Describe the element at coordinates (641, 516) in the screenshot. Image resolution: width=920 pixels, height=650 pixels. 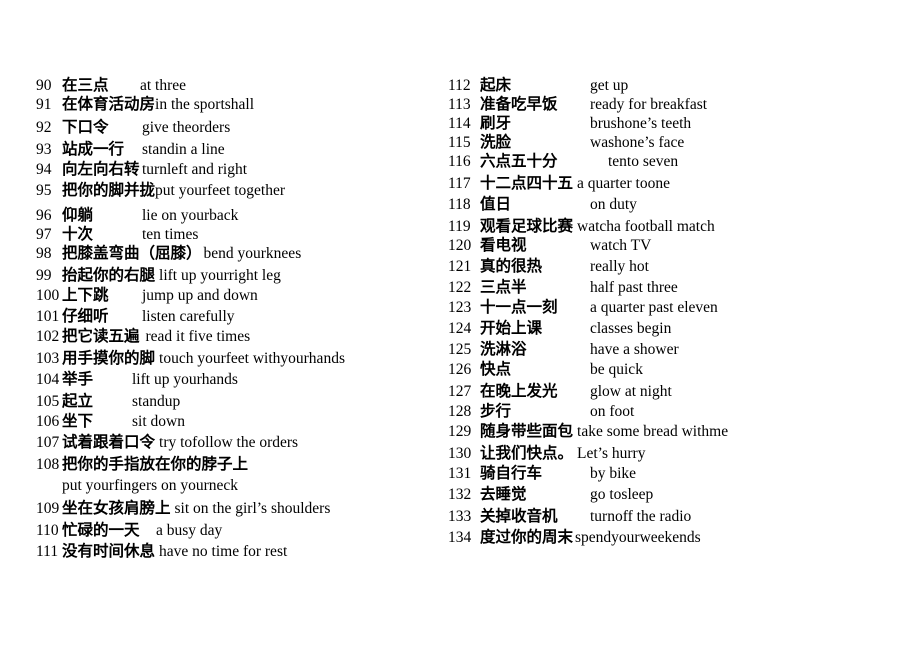
I see `entry-english-text: turnoff the radio` at that location.